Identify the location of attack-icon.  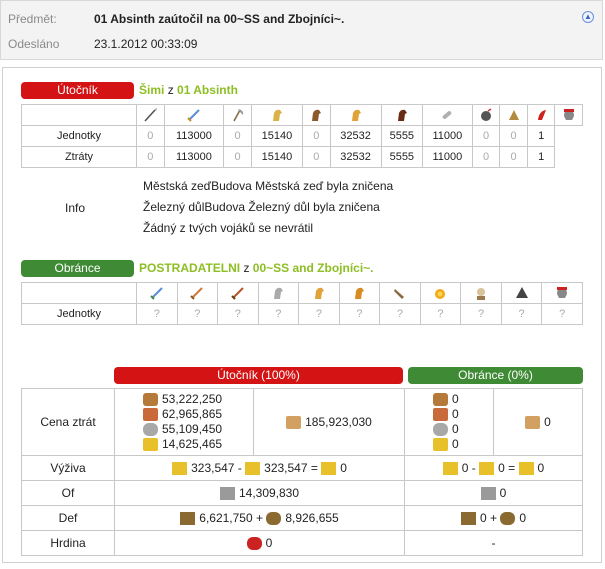
(227, 494).